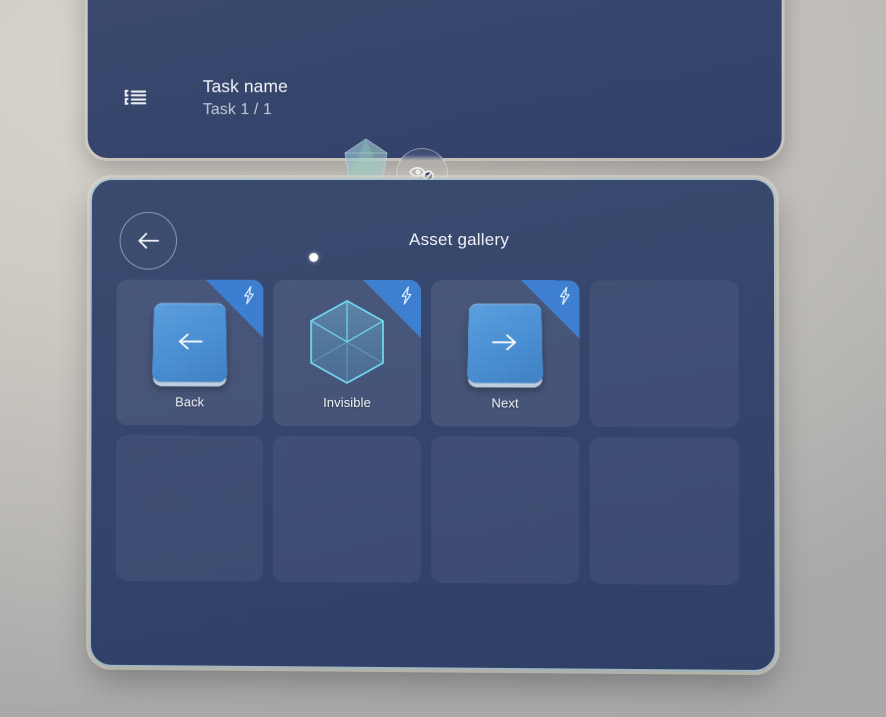  What do you see at coordinates (459, 239) in the screenshot?
I see `page-title: Asset gallery` at bounding box center [459, 239].